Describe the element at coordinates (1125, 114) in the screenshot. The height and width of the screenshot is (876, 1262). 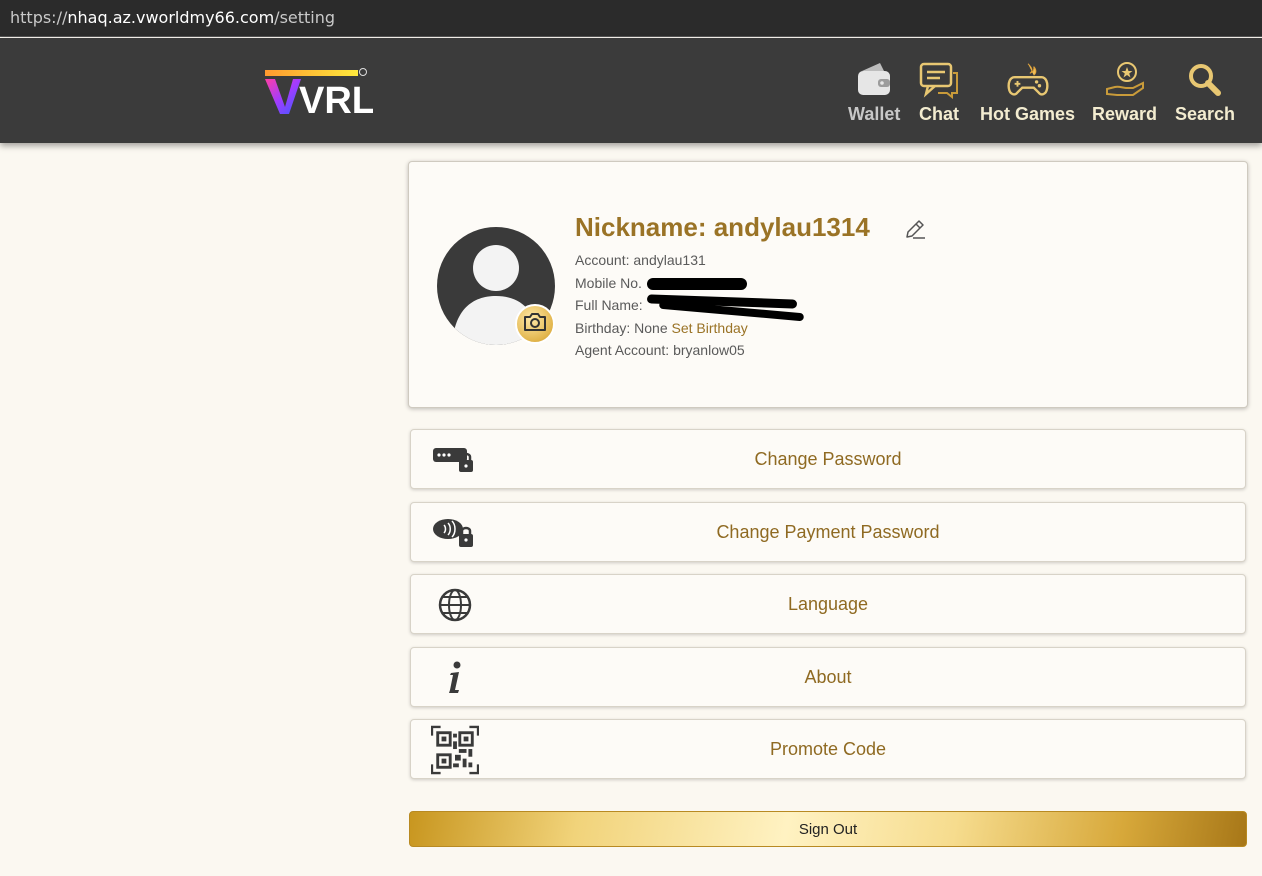
I see `nav-reward-label: Reward` at that location.